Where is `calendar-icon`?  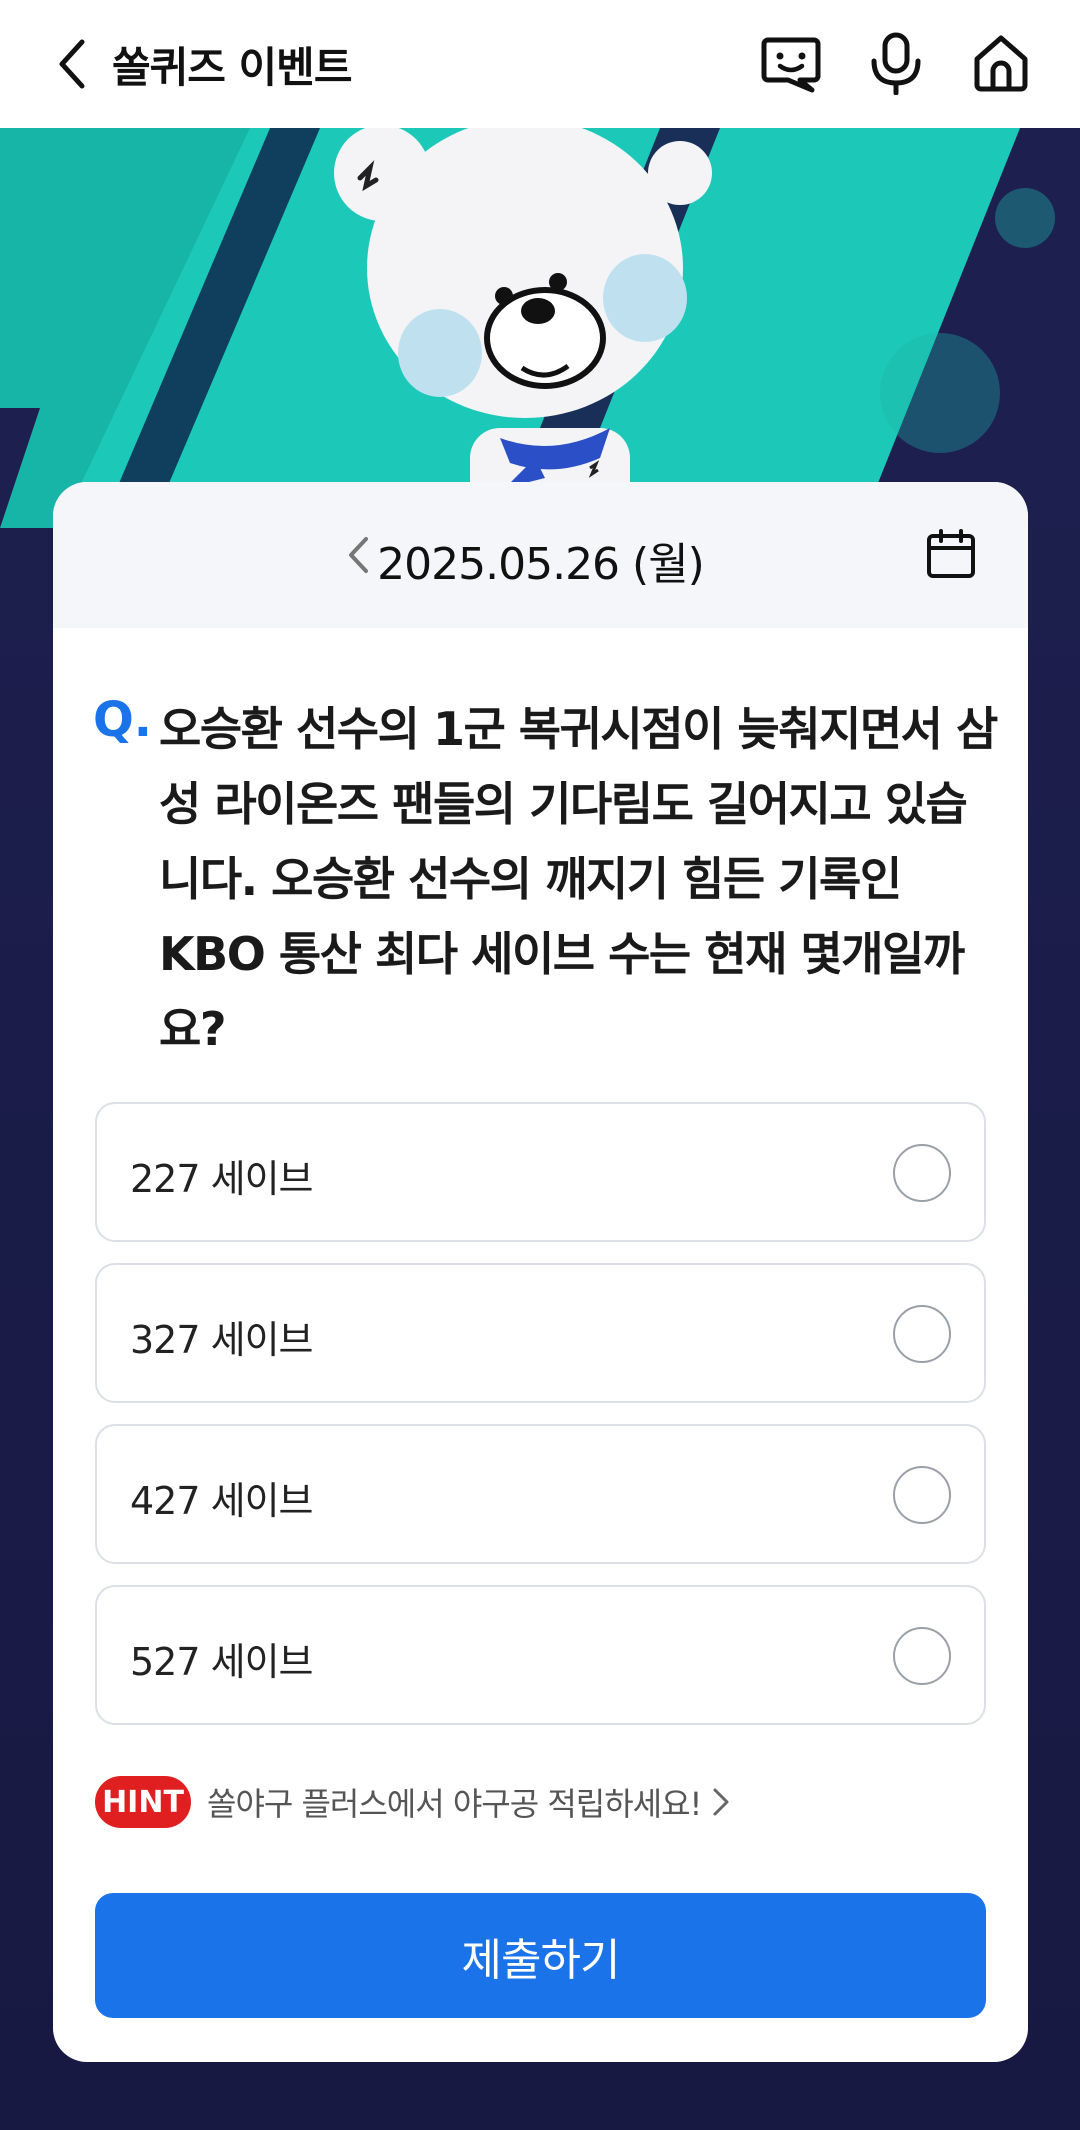 calendar-icon is located at coordinates (951, 553).